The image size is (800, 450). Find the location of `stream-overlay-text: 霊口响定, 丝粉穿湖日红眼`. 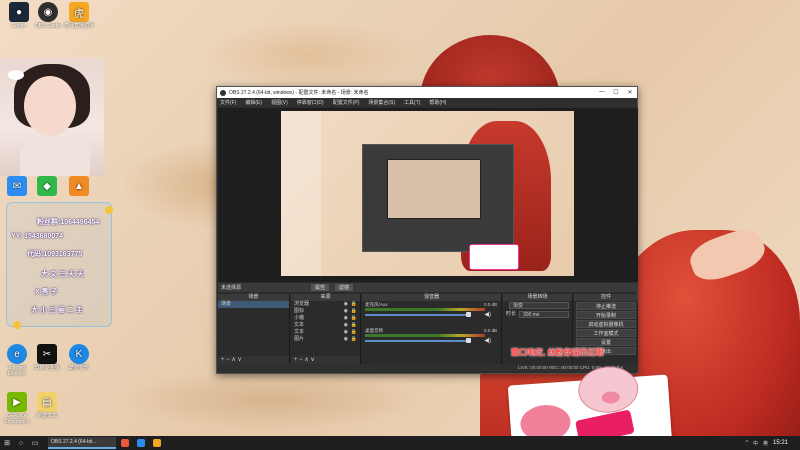

stream-overlay-text: 霊口响定, 丝粉穿湖日红眼 is located at coordinates (557, 352).